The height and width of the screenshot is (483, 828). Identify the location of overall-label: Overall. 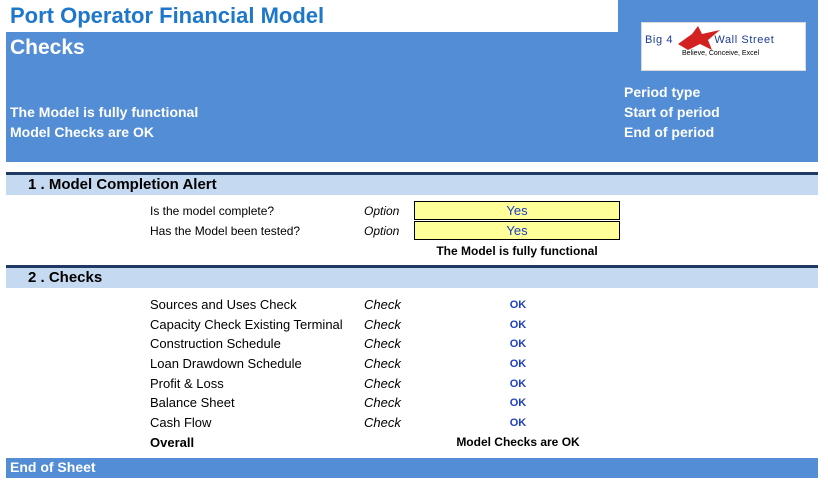
(172, 442).